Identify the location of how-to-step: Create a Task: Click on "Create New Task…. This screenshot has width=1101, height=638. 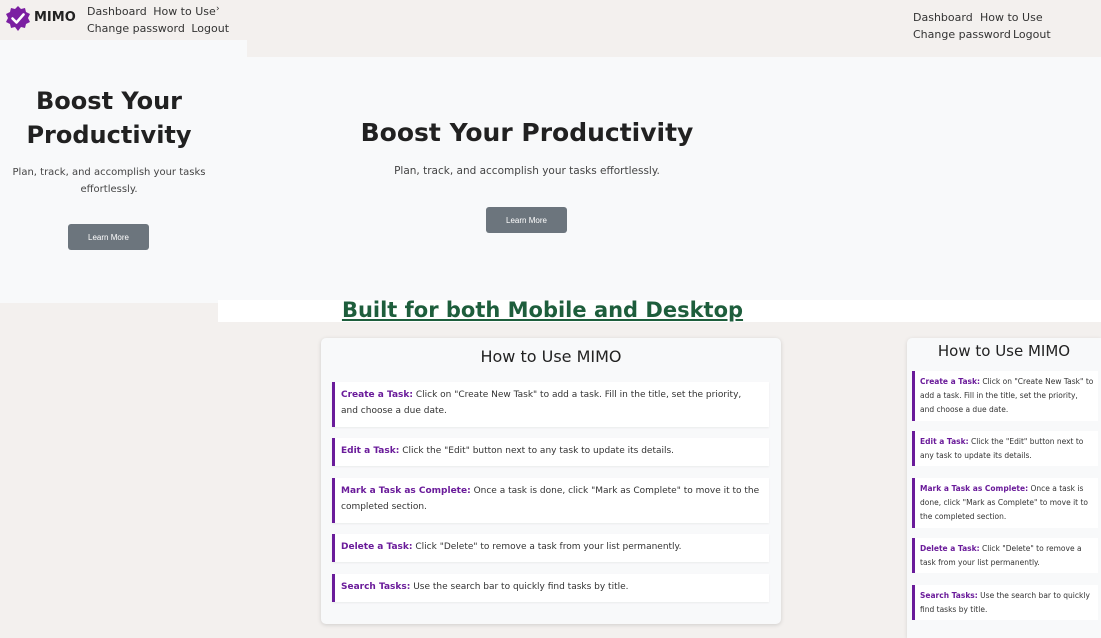
(550, 404).